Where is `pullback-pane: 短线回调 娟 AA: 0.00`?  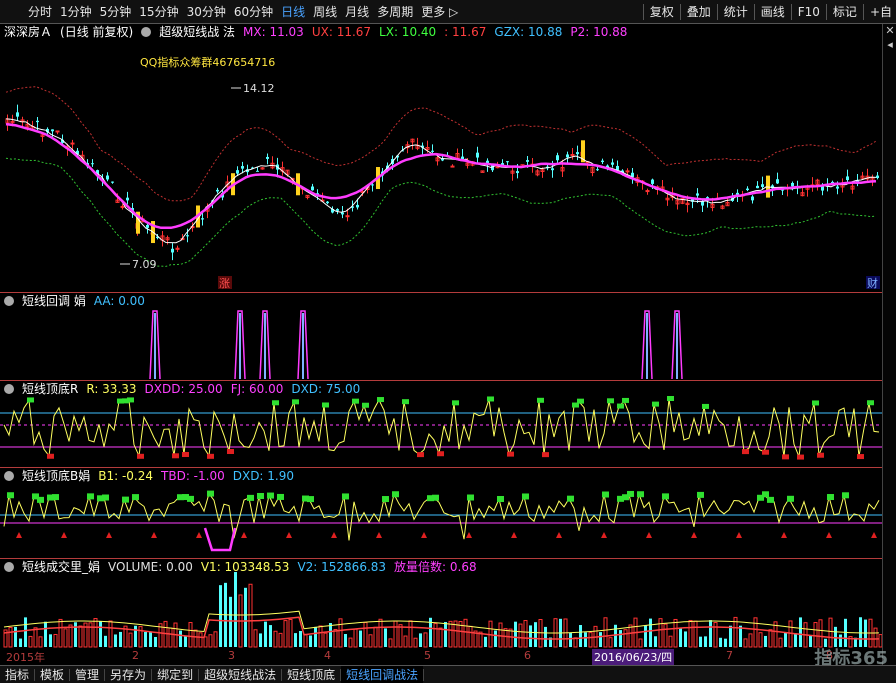 pullback-pane: 短线回调 娟 AA: 0.00 is located at coordinates (441, 337).